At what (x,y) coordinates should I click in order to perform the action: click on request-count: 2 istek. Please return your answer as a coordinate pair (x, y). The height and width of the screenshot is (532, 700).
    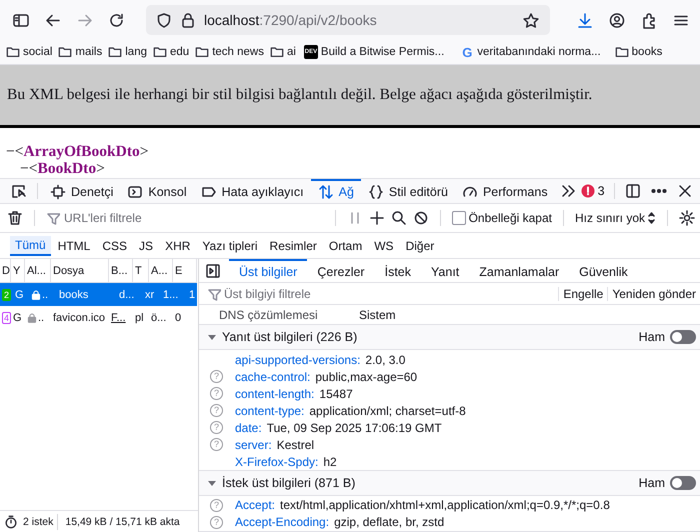
    Looking at the image, I should click on (38, 522).